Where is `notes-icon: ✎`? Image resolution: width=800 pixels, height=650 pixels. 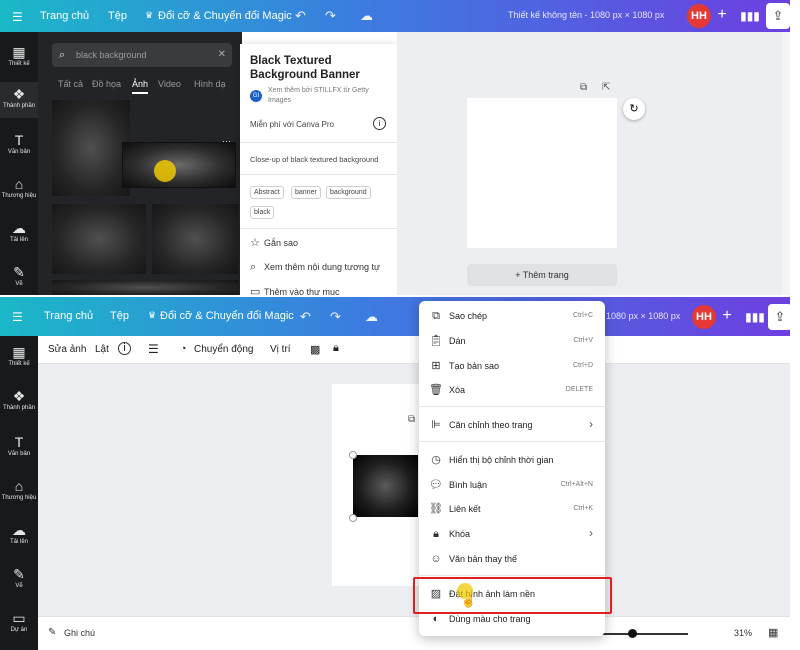 notes-icon: ✎ is located at coordinates (52, 632).